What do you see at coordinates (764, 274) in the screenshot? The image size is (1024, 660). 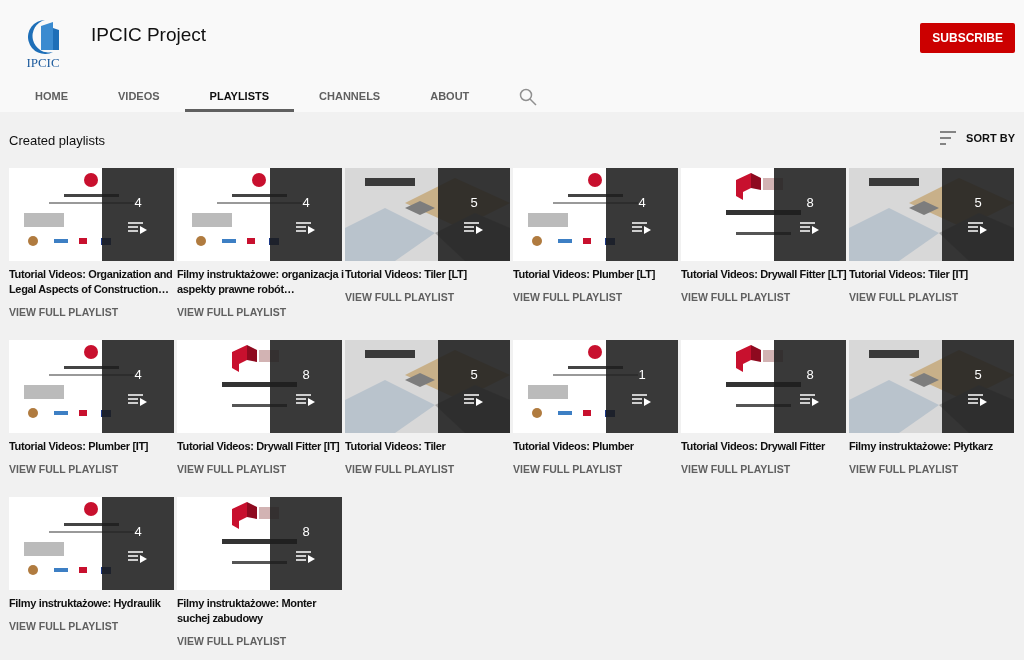 I see `playlist-title: Tutorial Videos: Drywall Fitter [LT]` at bounding box center [764, 274].